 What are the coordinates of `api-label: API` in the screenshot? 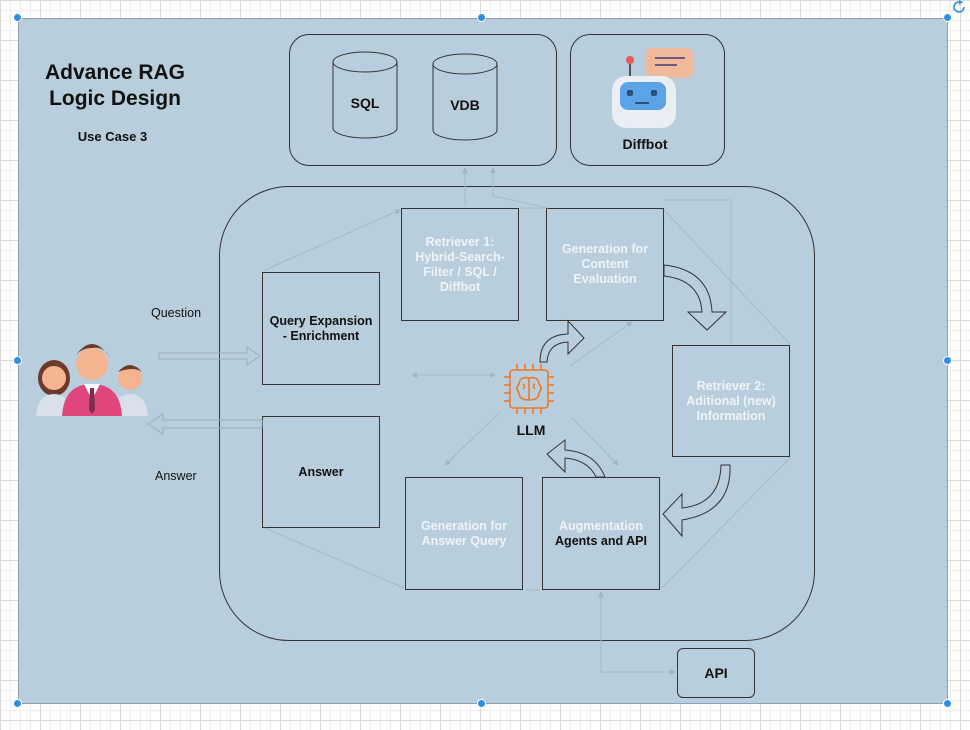 It's located at (716, 672).